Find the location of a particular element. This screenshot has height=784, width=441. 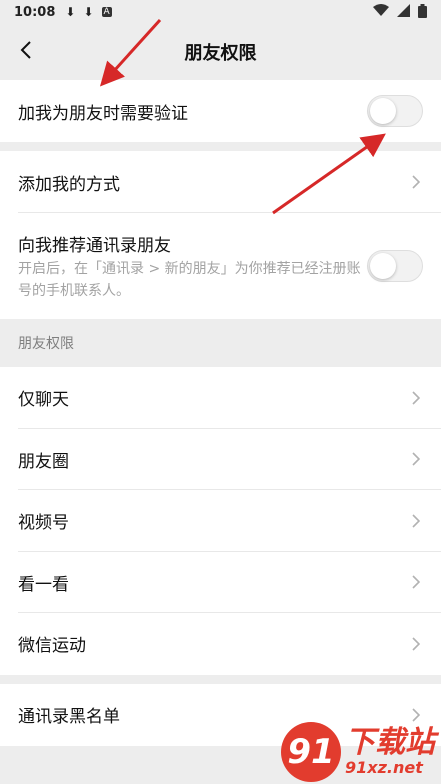

signal-icon is located at coordinates (403, 12).